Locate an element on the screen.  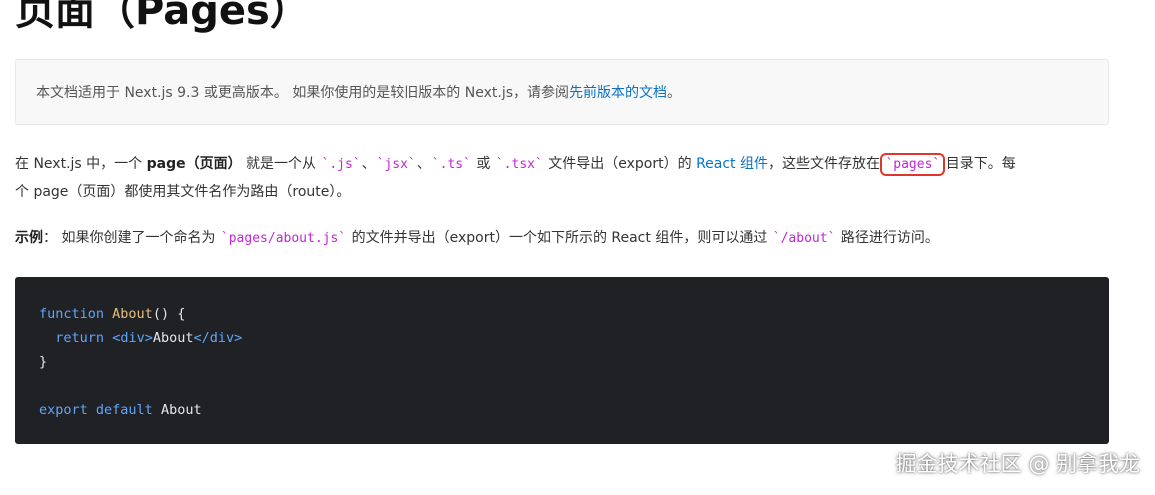
pages-directory-highlight: `pages` is located at coordinates (913, 164).